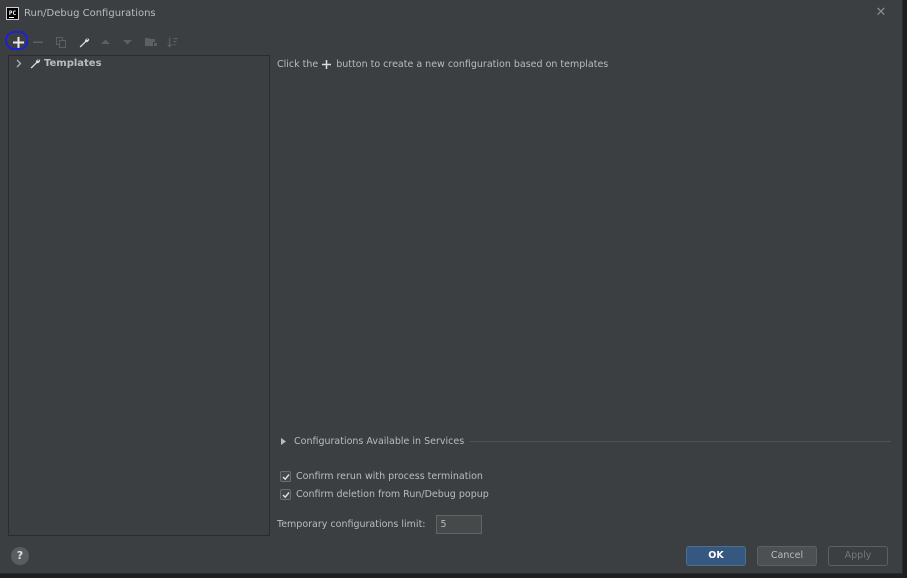 The image size is (907, 578). What do you see at coordinates (20, 556) in the screenshot?
I see `help-button: ?` at bounding box center [20, 556].